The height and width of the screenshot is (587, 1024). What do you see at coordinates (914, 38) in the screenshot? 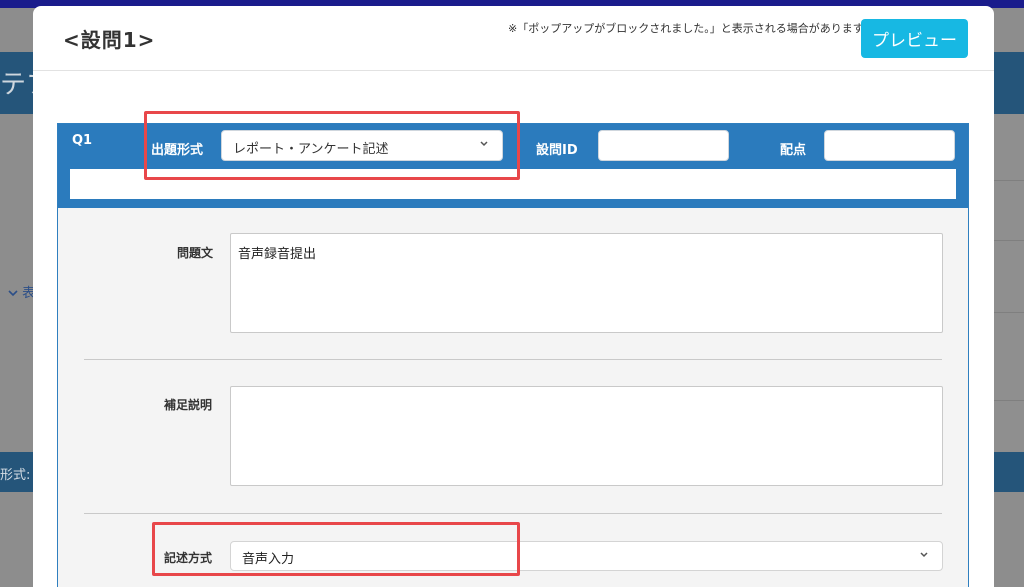
I see `preview-button: プレビュー` at bounding box center [914, 38].